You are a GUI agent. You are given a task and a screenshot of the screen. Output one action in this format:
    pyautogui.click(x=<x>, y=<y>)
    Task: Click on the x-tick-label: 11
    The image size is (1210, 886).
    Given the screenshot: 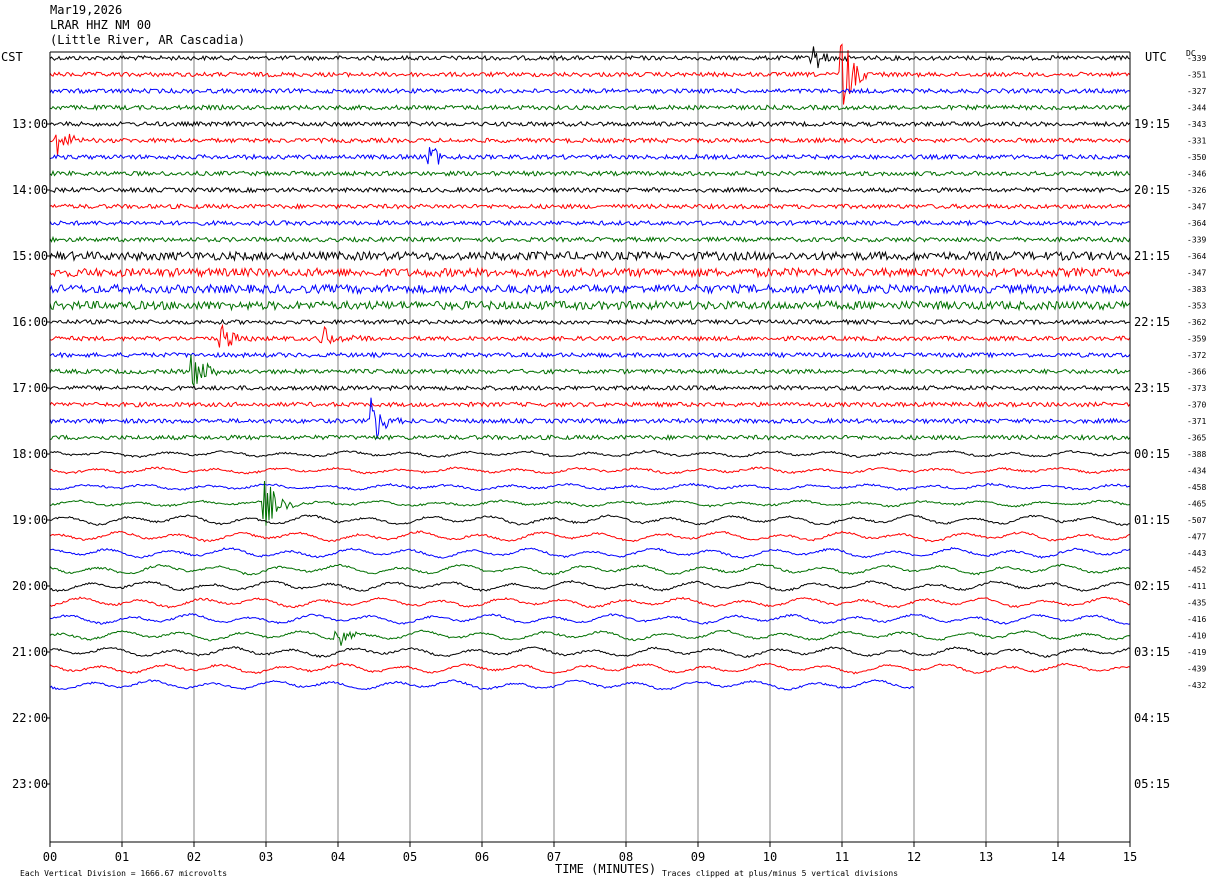 What is the action you would take?
    pyautogui.click(x=842, y=857)
    